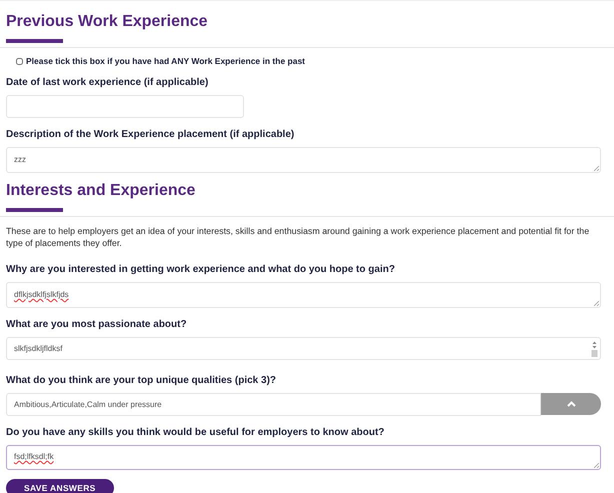  What do you see at coordinates (101, 191) in the screenshot?
I see `section-heading: Interests and Experience` at bounding box center [101, 191].